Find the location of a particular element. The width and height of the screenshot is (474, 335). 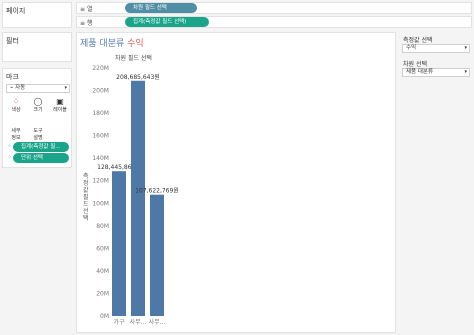

rows-shelf-label: ≡ 행 is located at coordinates (86, 23).